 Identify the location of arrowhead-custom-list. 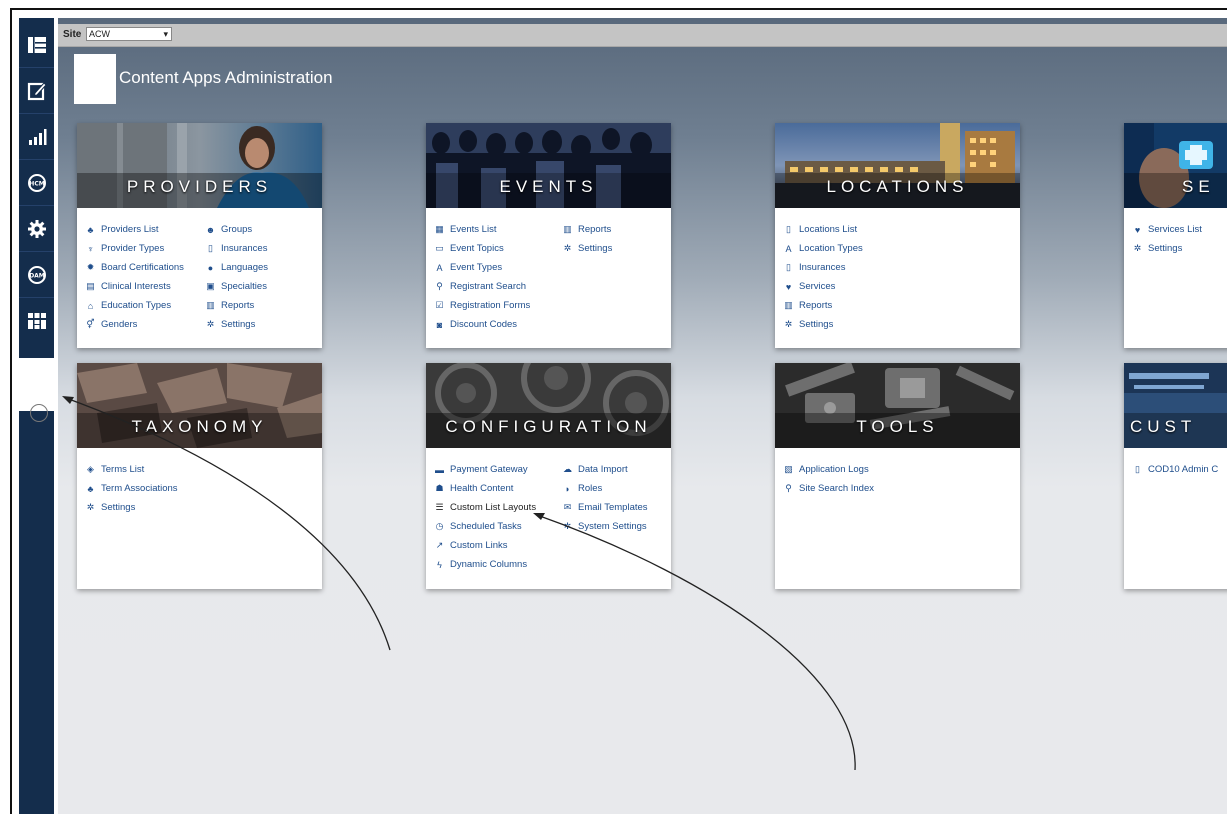
(539, 516).